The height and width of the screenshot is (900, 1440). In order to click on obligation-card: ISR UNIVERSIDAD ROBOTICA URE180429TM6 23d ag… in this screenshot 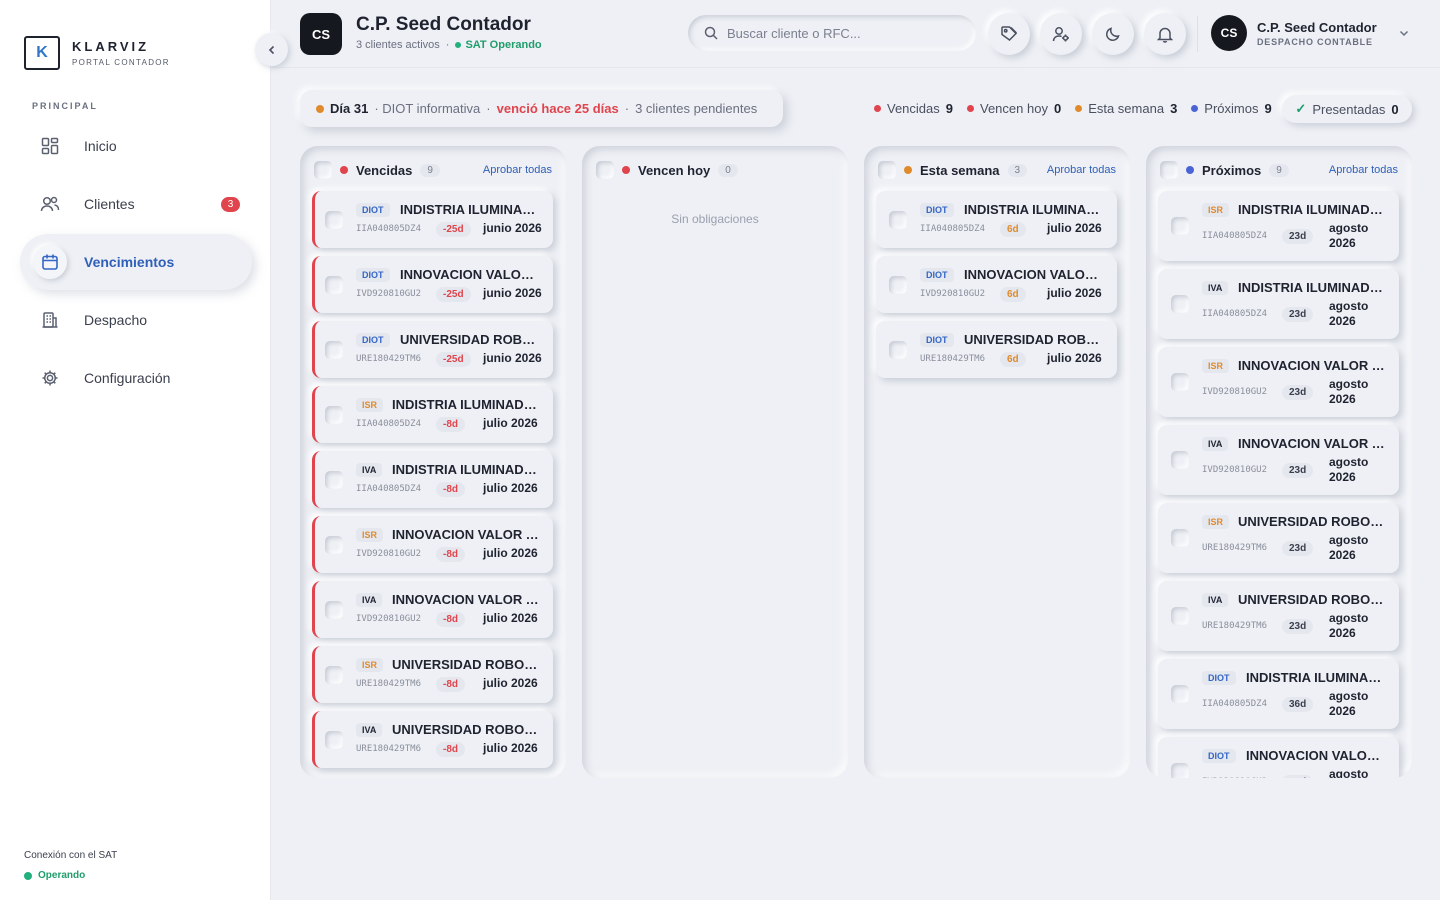, I will do `click(1278, 538)`.